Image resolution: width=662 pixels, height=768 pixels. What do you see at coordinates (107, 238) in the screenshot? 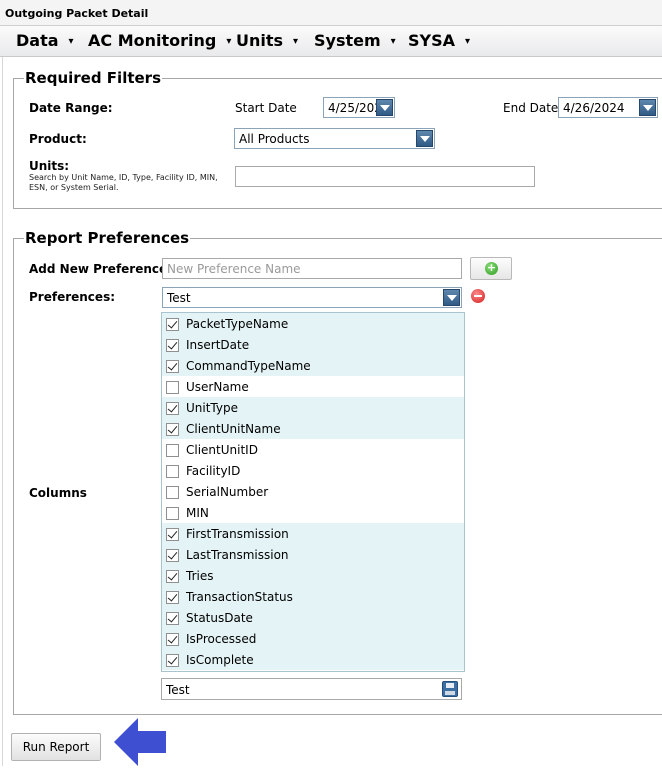
I see `report-preferences-legend: Report Preferences` at bounding box center [107, 238].